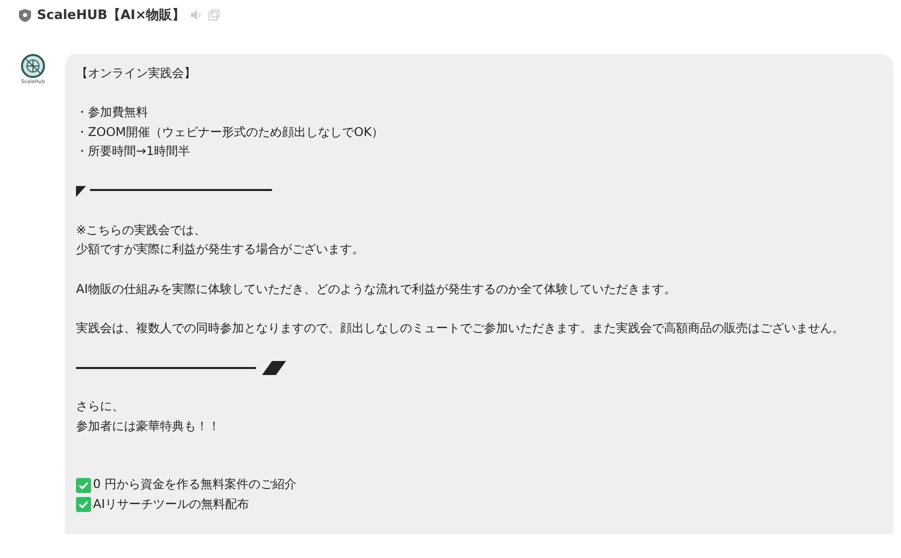 This screenshot has width=901, height=558. What do you see at coordinates (133, 151) in the screenshot?
I see `message-text: ・所要時間→1時間半` at bounding box center [133, 151].